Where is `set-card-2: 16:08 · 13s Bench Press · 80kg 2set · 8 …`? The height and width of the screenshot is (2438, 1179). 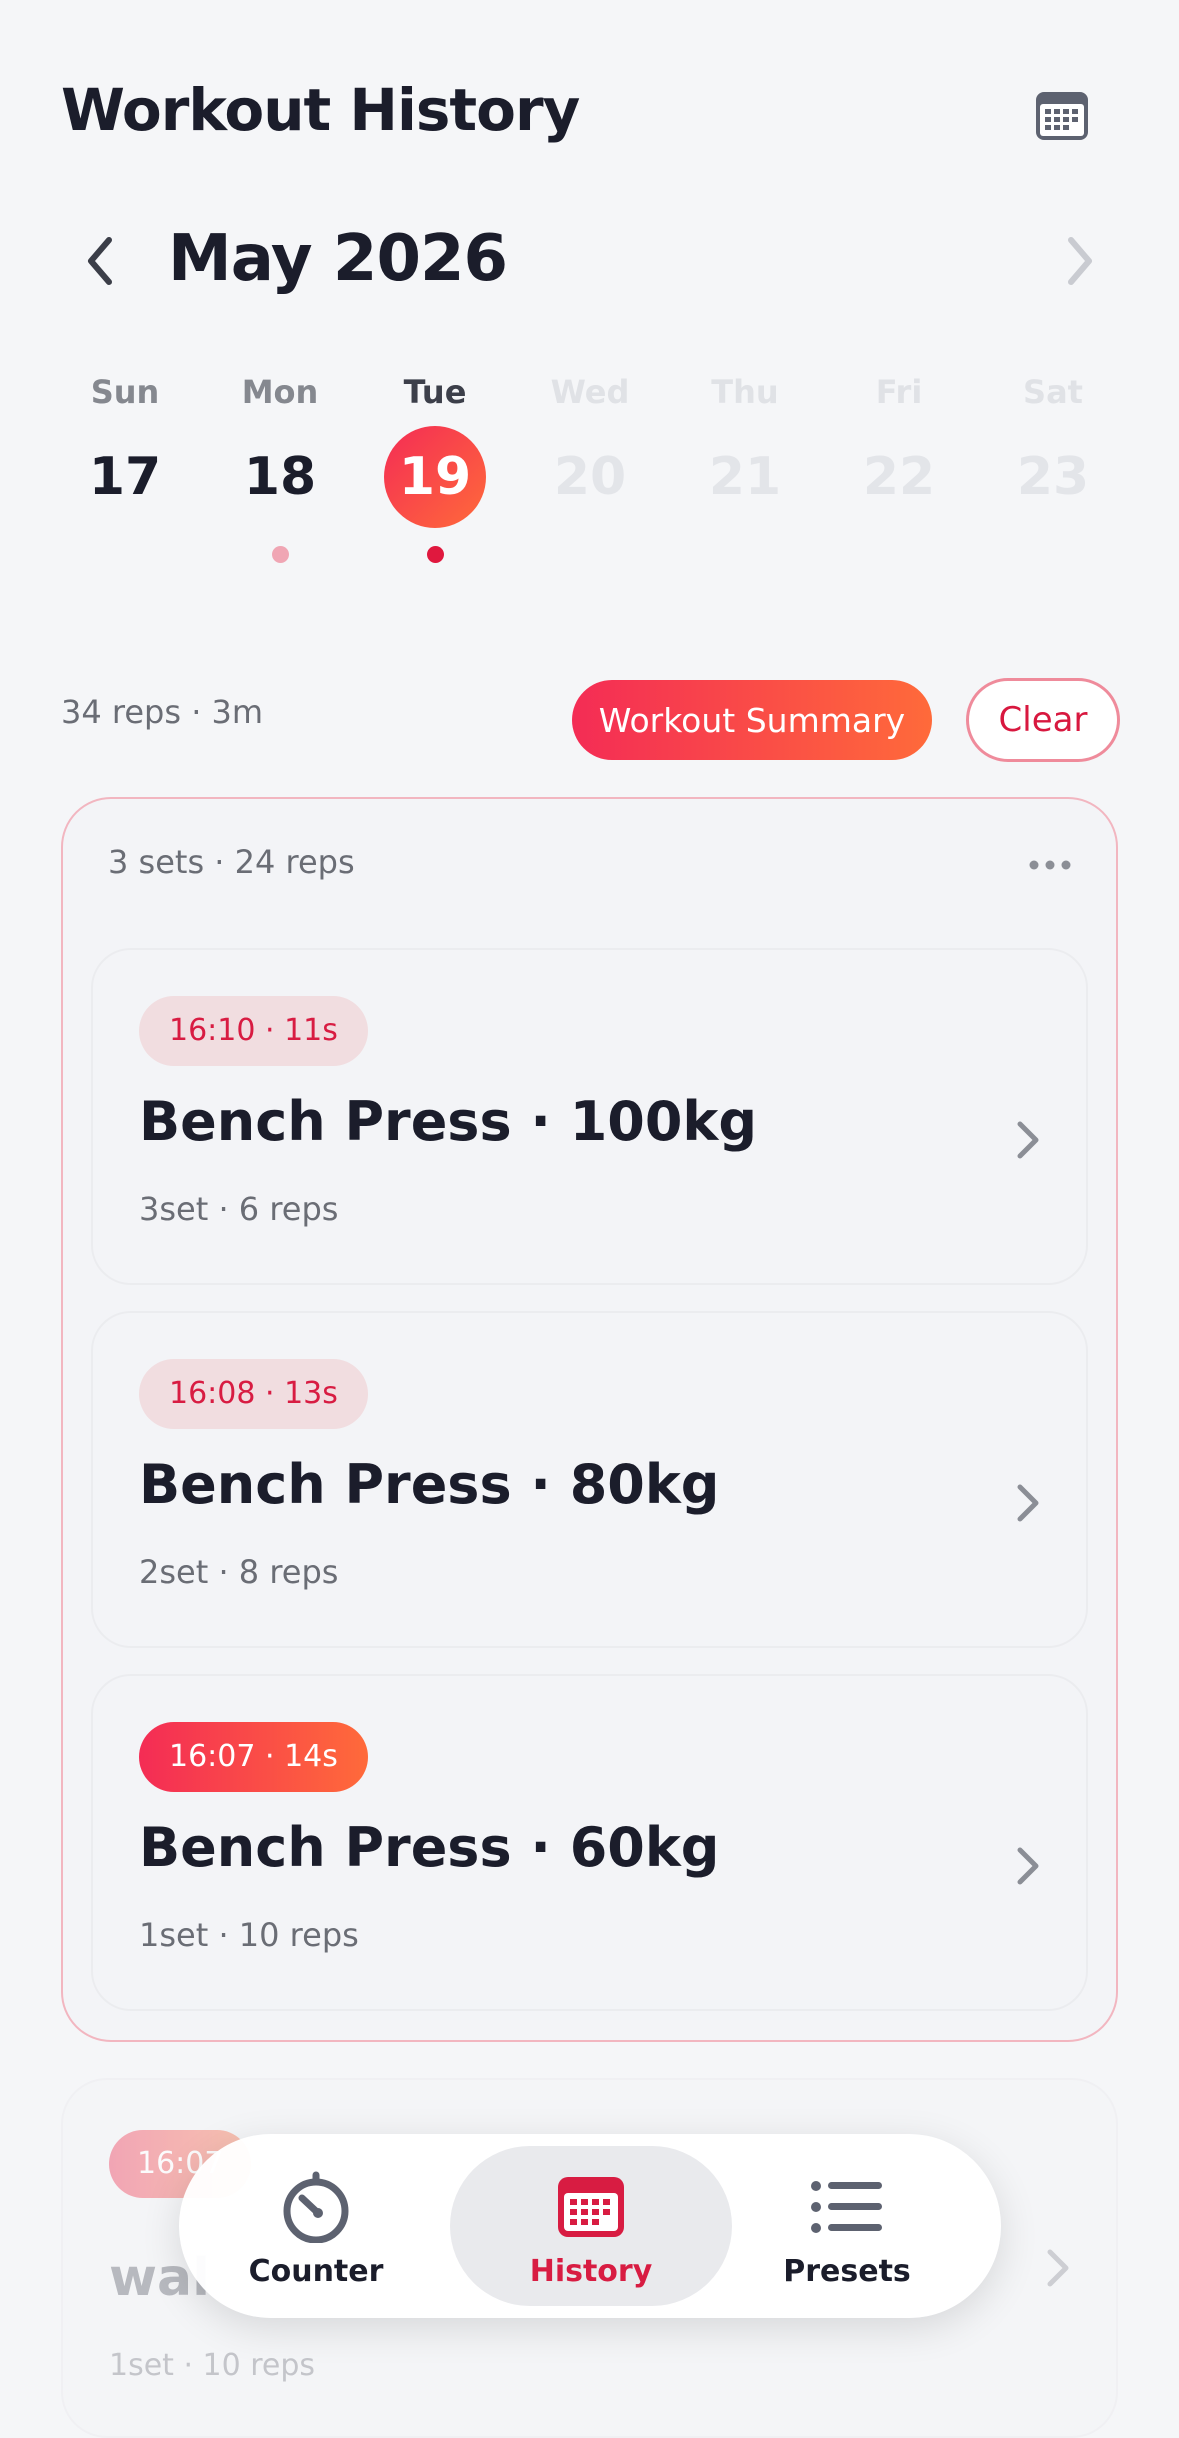
set-card-2: 16:08 · 13s Bench Press · 80kg 2set · 8 … is located at coordinates (589, 1479).